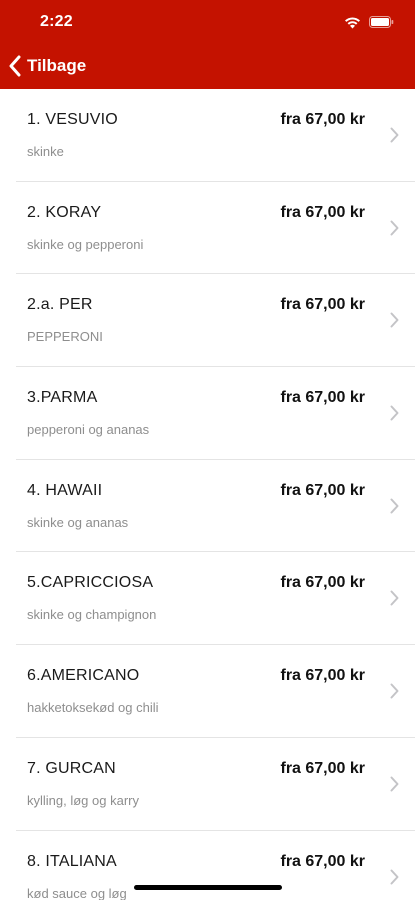 The height and width of the screenshot is (900, 415). What do you see at coordinates (71, 768) in the screenshot?
I see `menu-item-name: 7. GURCAN` at bounding box center [71, 768].